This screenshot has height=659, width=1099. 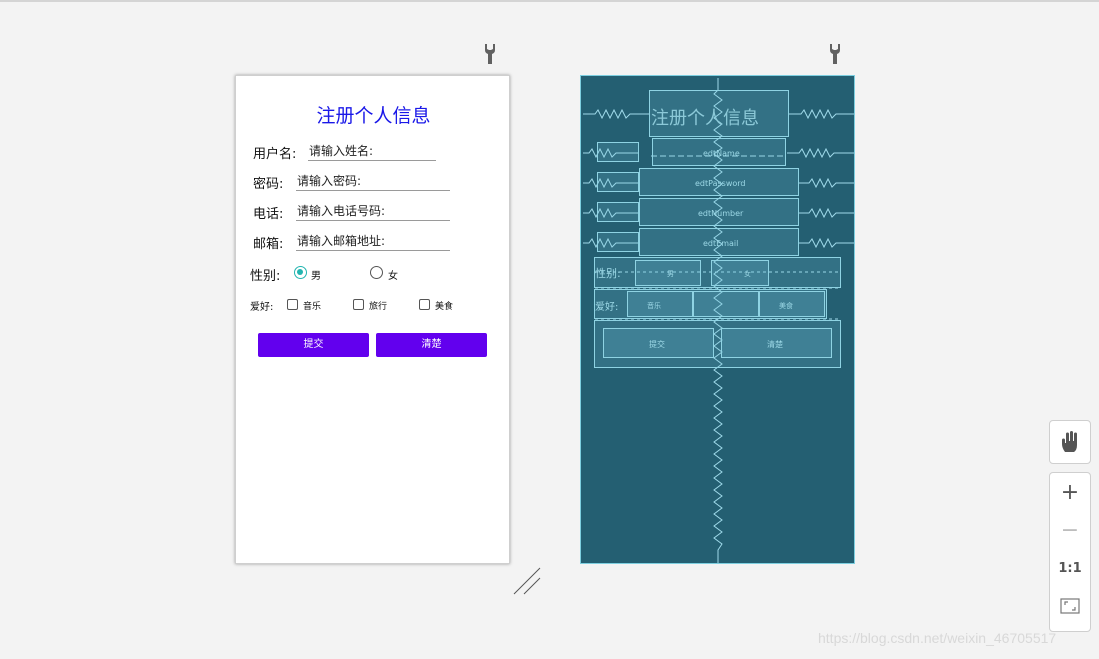 What do you see at coordinates (275, 154) in the screenshot?
I see `username-label: 用户名:` at bounding box center [275, 154].